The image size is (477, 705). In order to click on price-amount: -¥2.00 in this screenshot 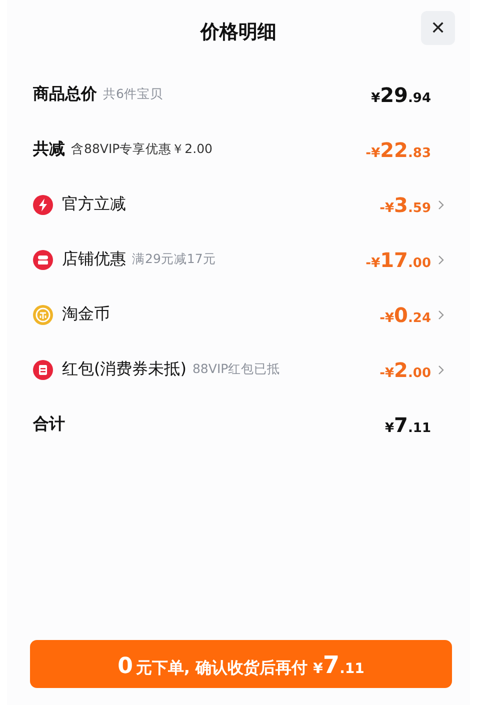, I will do `click(405, 370)`.